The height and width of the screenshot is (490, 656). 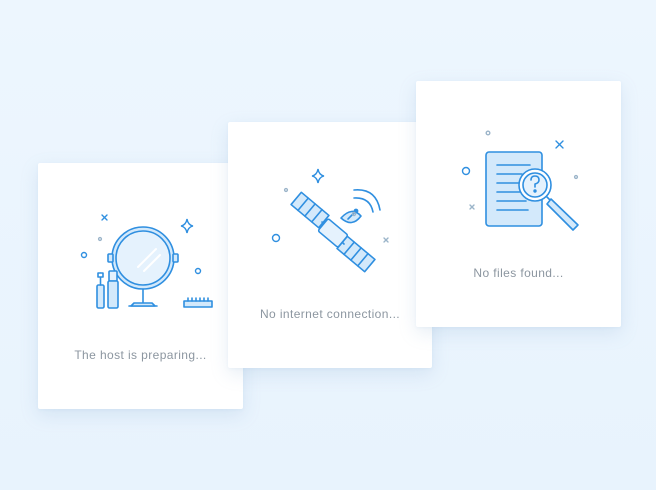 I want to click on satellite-icon, so click(x=330, y=212).